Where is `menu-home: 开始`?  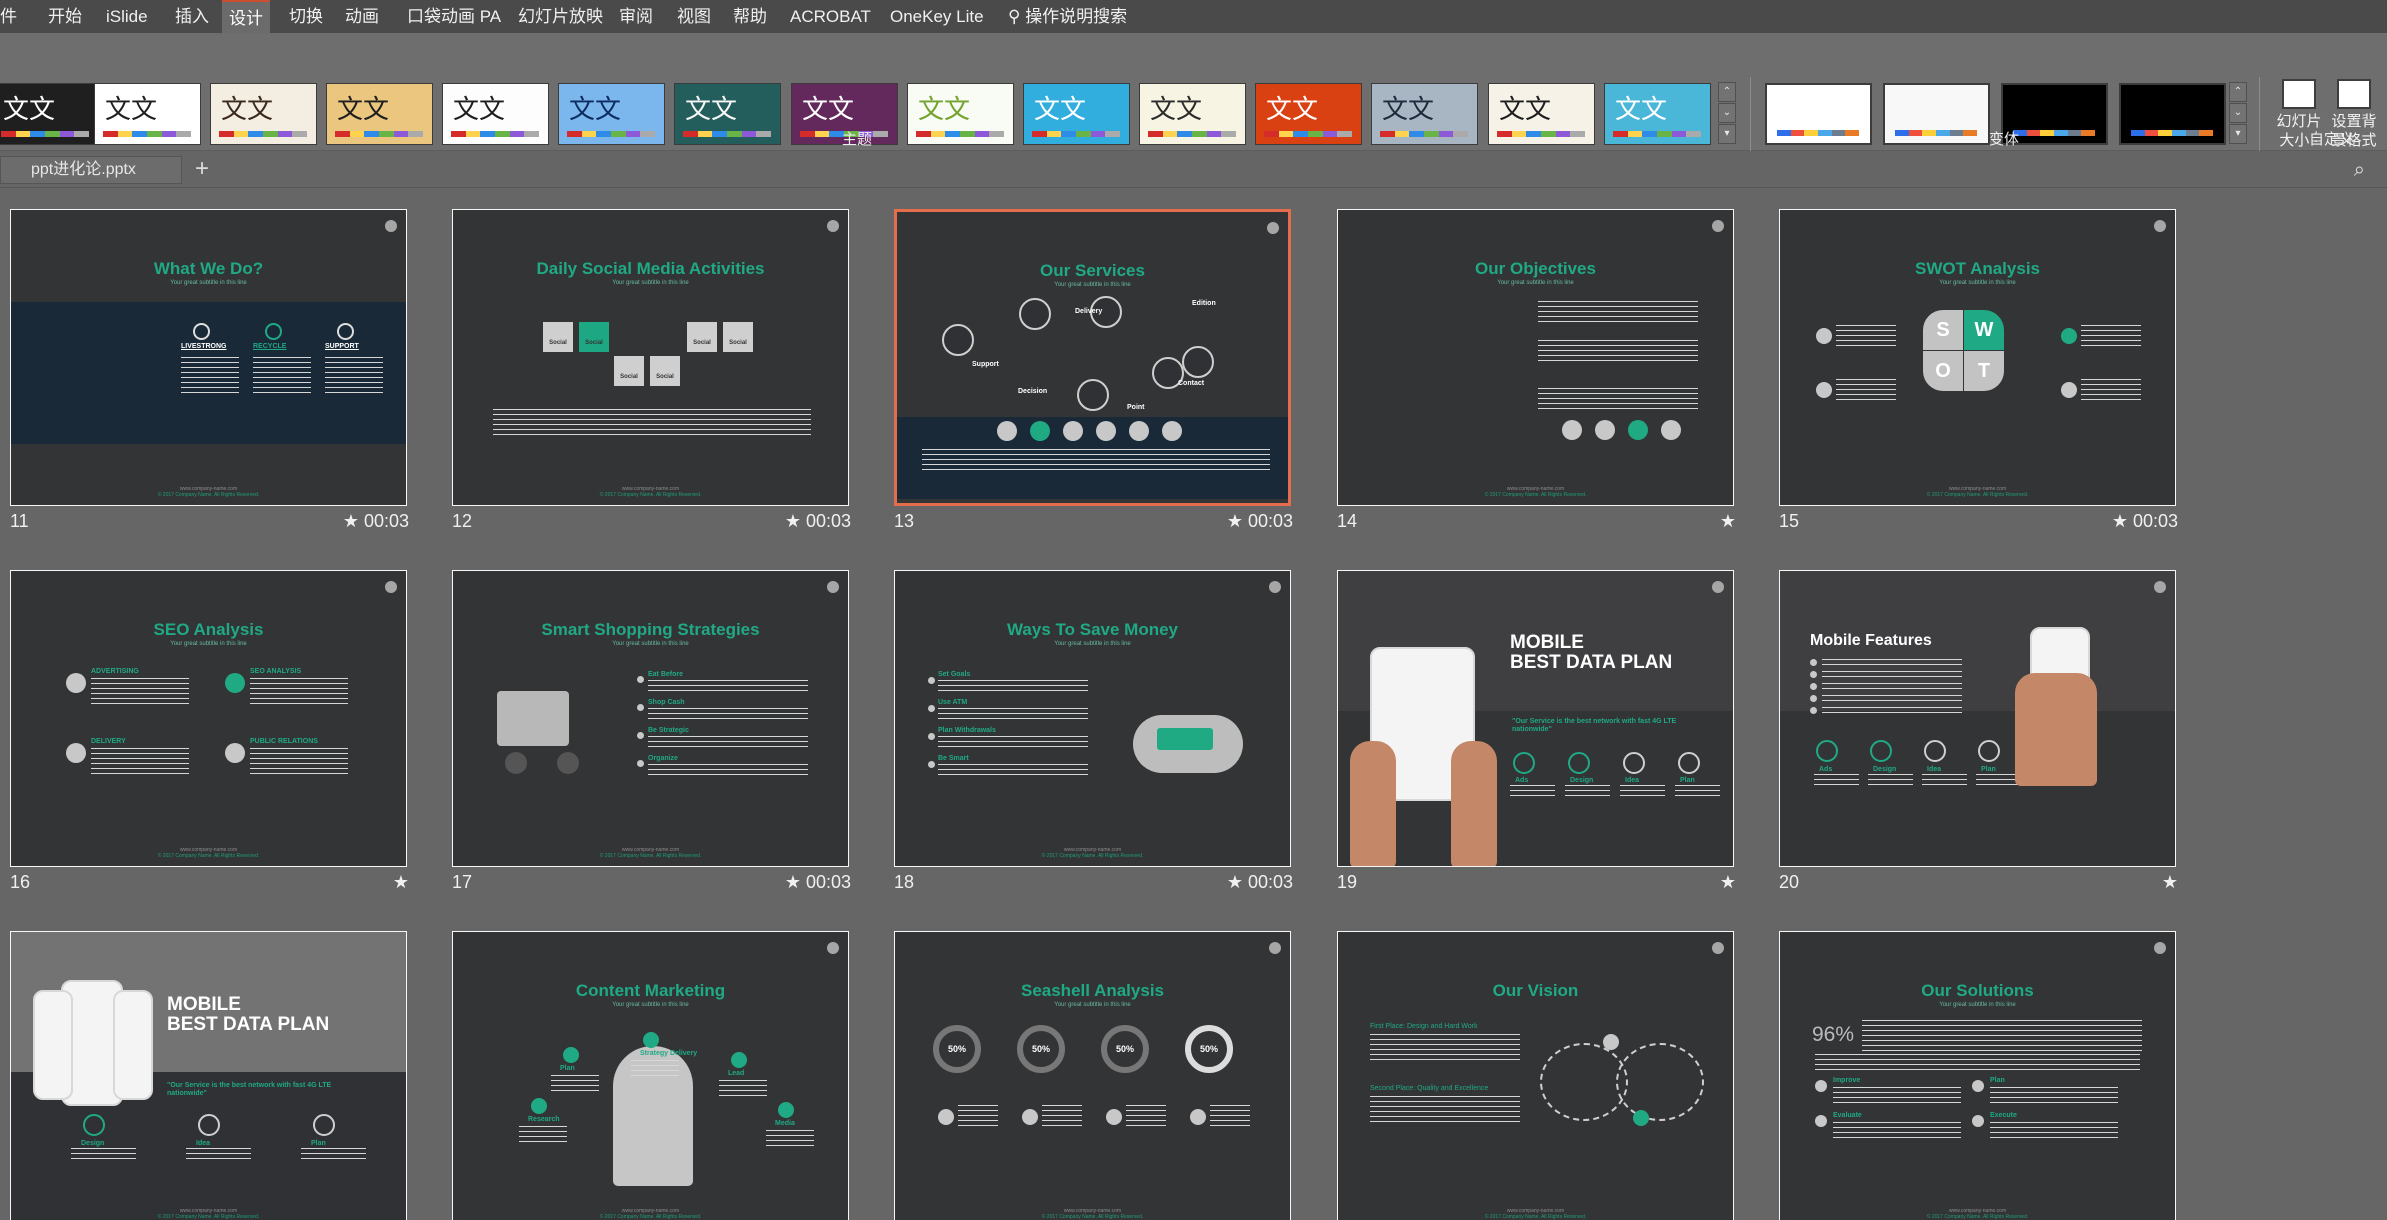
menu-home: 开始 is located at coordinates (65, 16).